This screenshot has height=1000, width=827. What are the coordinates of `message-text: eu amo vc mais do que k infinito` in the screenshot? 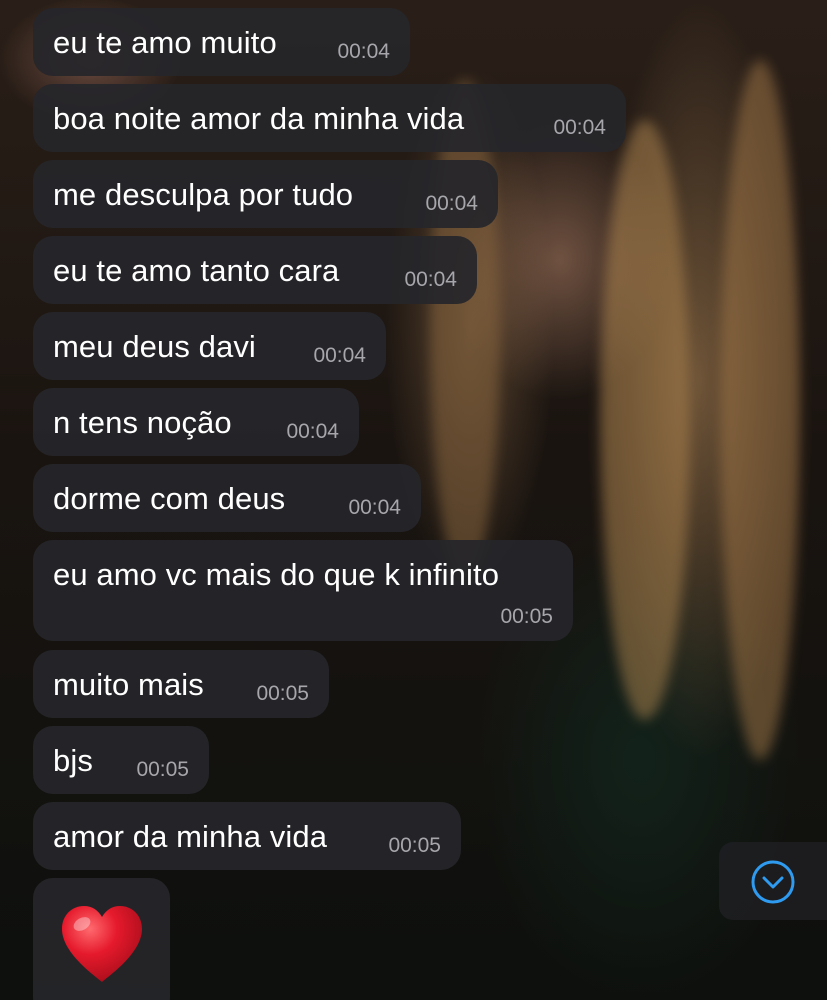 It's located at (276, 574).